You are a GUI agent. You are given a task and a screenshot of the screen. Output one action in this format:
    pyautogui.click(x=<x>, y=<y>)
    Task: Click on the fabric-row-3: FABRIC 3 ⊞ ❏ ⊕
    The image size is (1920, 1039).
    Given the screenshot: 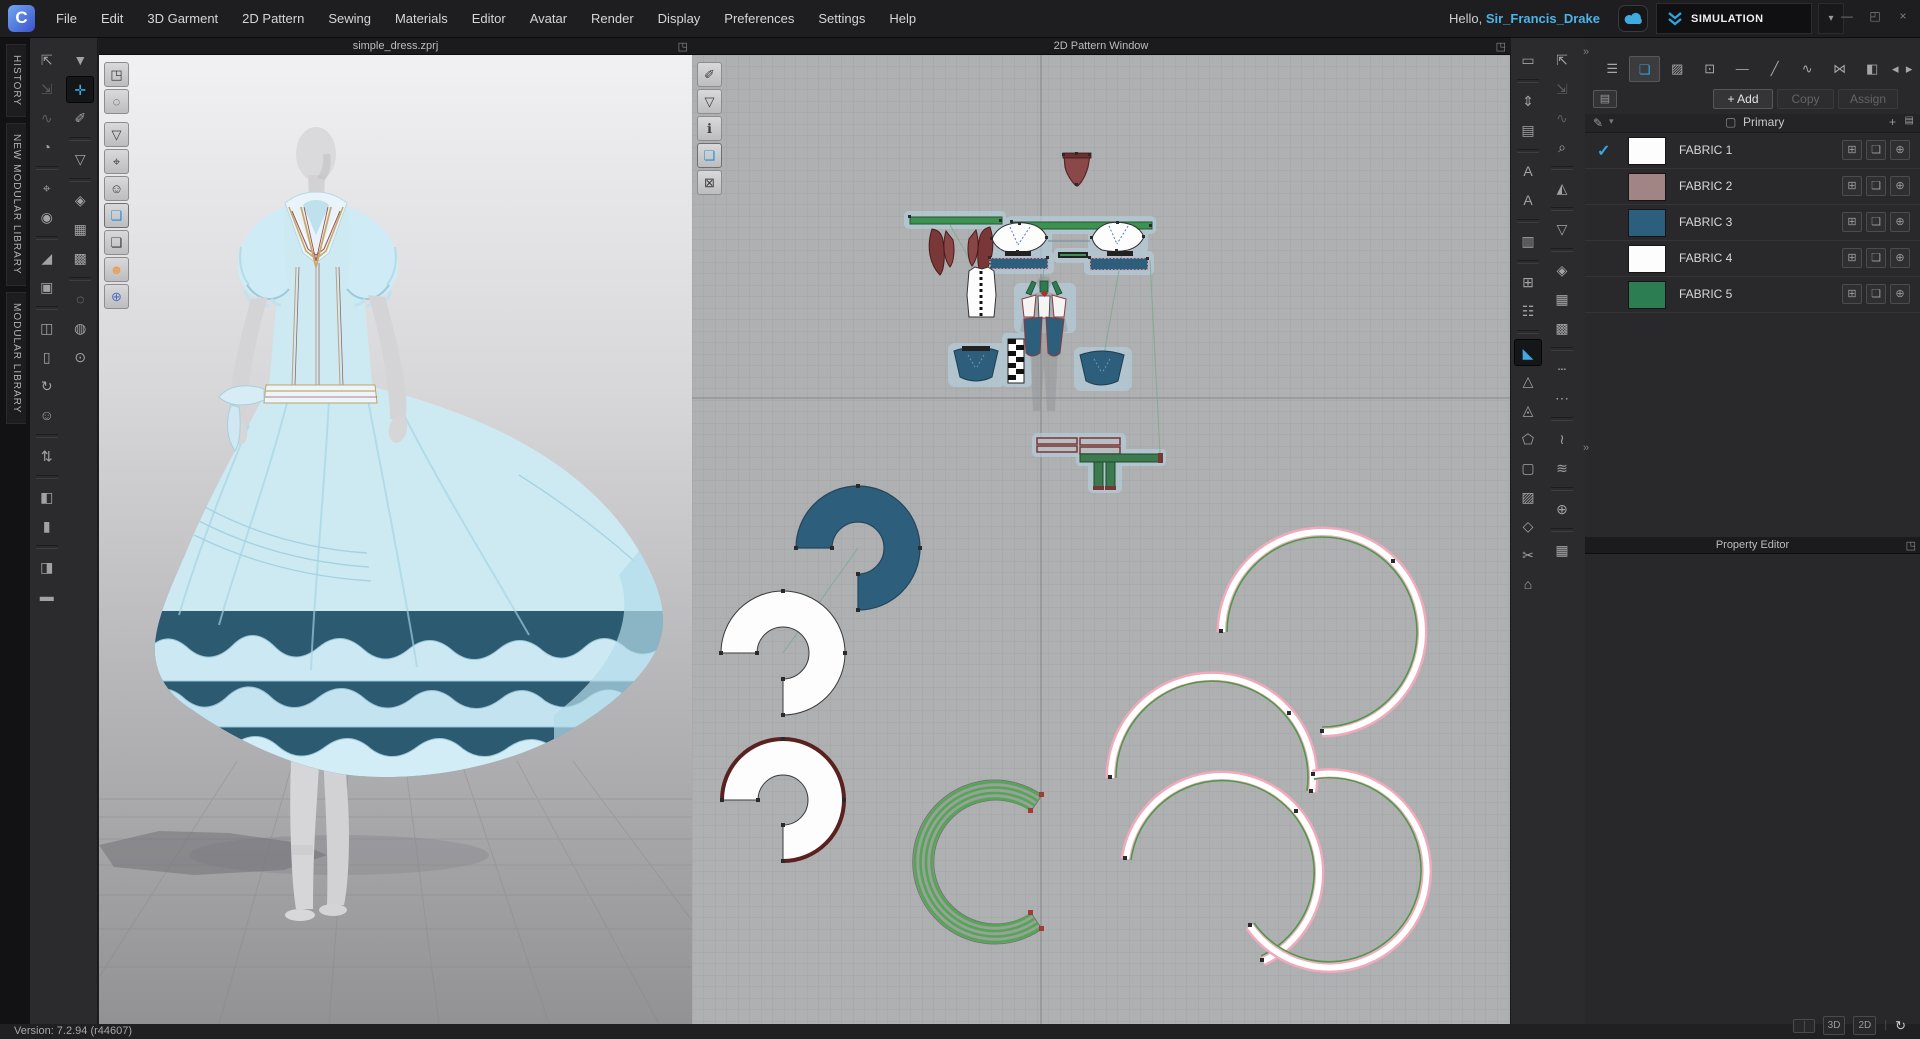 What is the action you would take?
    pyautogui.click(x=1752, y=223)
    